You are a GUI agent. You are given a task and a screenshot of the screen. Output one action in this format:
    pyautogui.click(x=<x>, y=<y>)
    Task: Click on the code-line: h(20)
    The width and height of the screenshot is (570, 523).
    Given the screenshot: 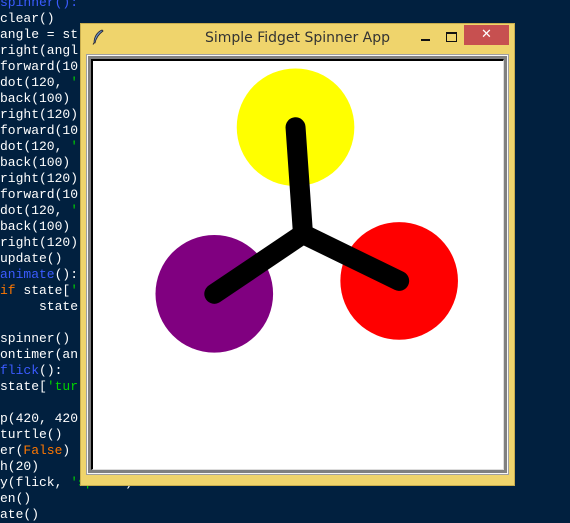 What is the action you would take?
    pyautogui.click(x=19, y=467)
    